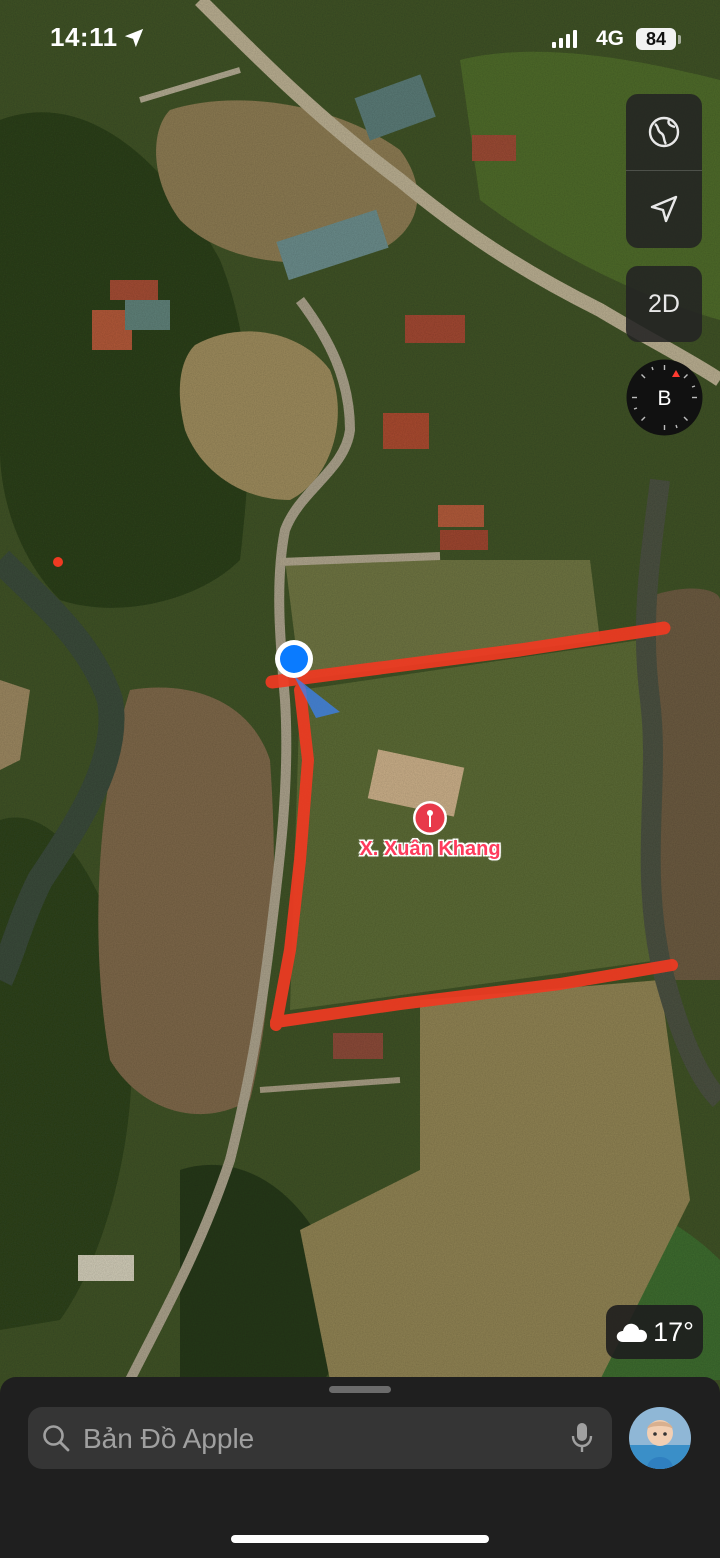 The height and width of the screenshot is (1558, 720). Describe the element at coordinates (84, 37) in the screenshot. I see `status-time: 14:11` at that location.